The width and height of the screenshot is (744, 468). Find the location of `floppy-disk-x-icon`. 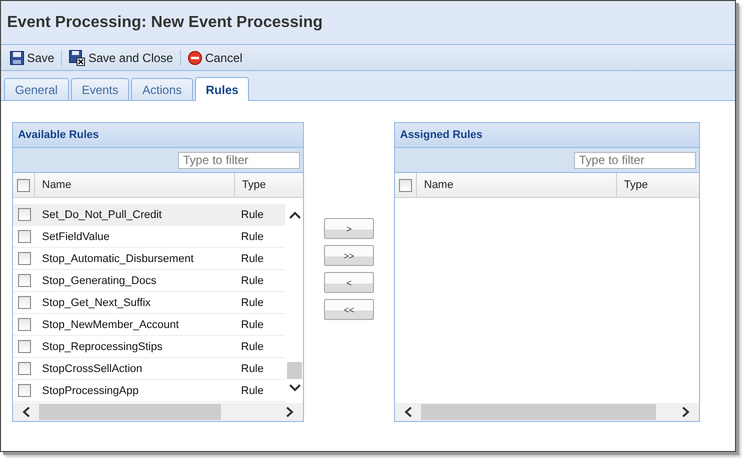

floppy-disk-x-icon is located at coordinates (77, 58).